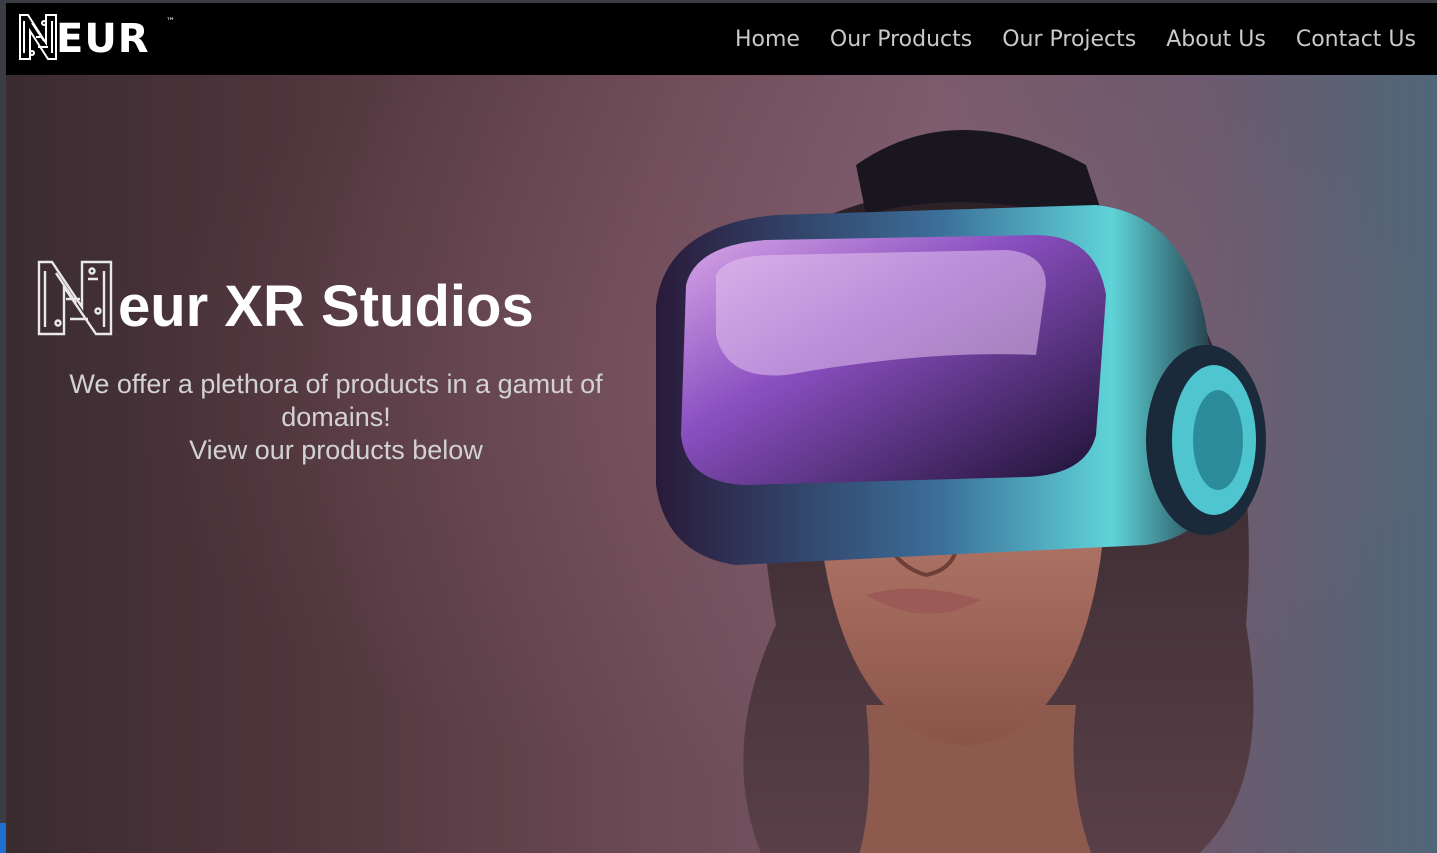  I want to click on hero-subtitle-line-2: domains!, so click(336, 417).